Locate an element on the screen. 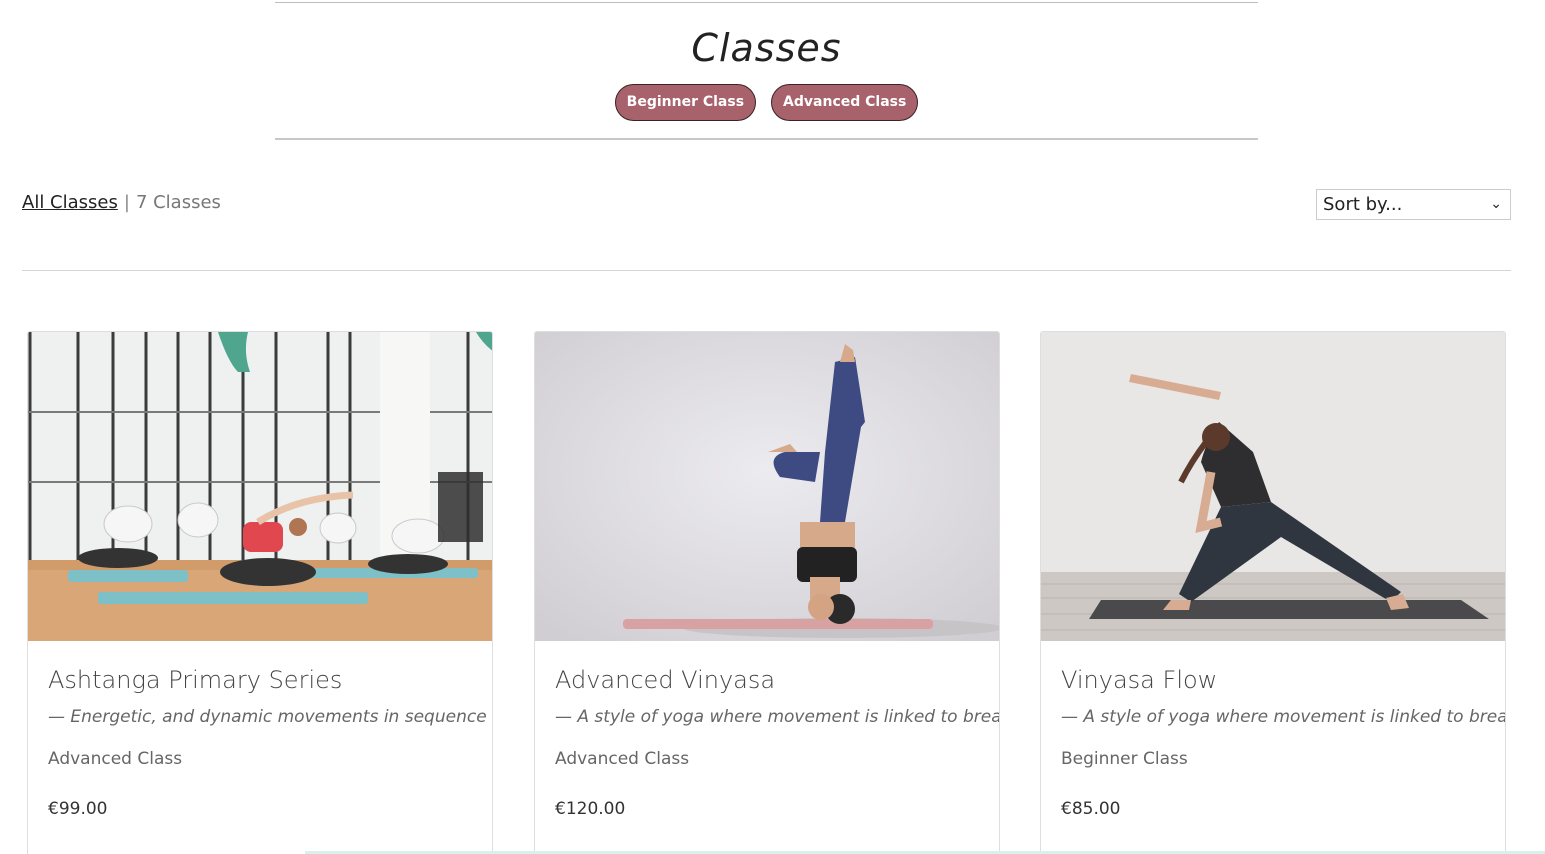 The width and height of the screenshot is (1545, 854). beginner-class-button: Beginner Class is located at coordinates (685, 102).